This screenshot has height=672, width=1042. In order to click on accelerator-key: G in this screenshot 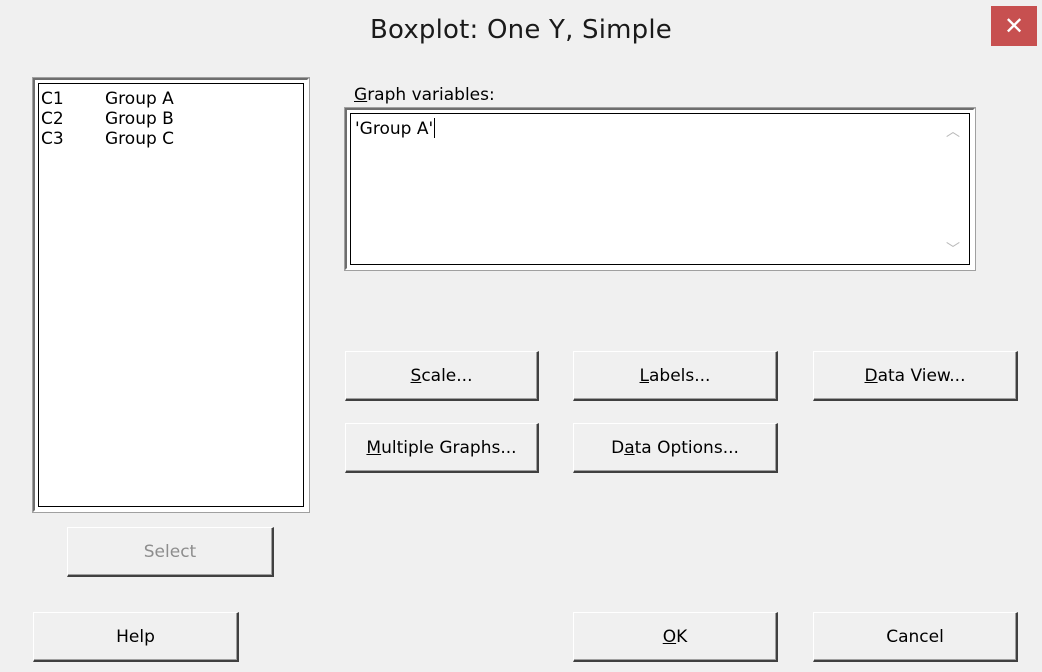, I will do `click(361, 95)`.